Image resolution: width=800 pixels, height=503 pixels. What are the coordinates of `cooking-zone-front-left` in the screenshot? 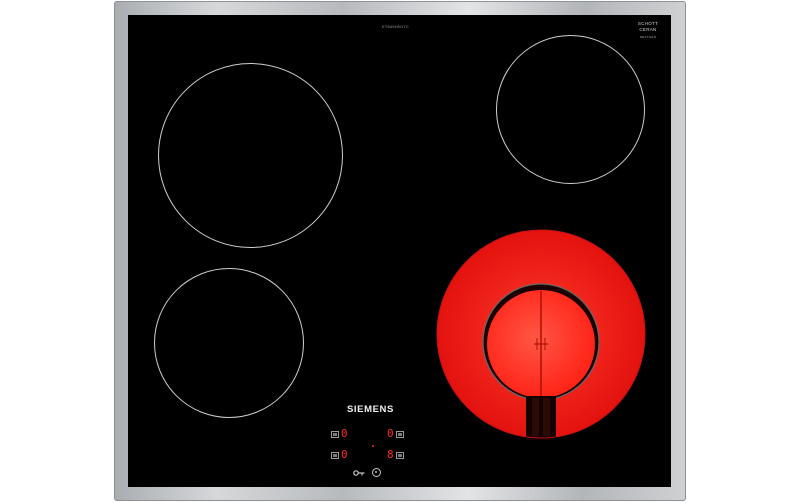 It's located at (229, 343).